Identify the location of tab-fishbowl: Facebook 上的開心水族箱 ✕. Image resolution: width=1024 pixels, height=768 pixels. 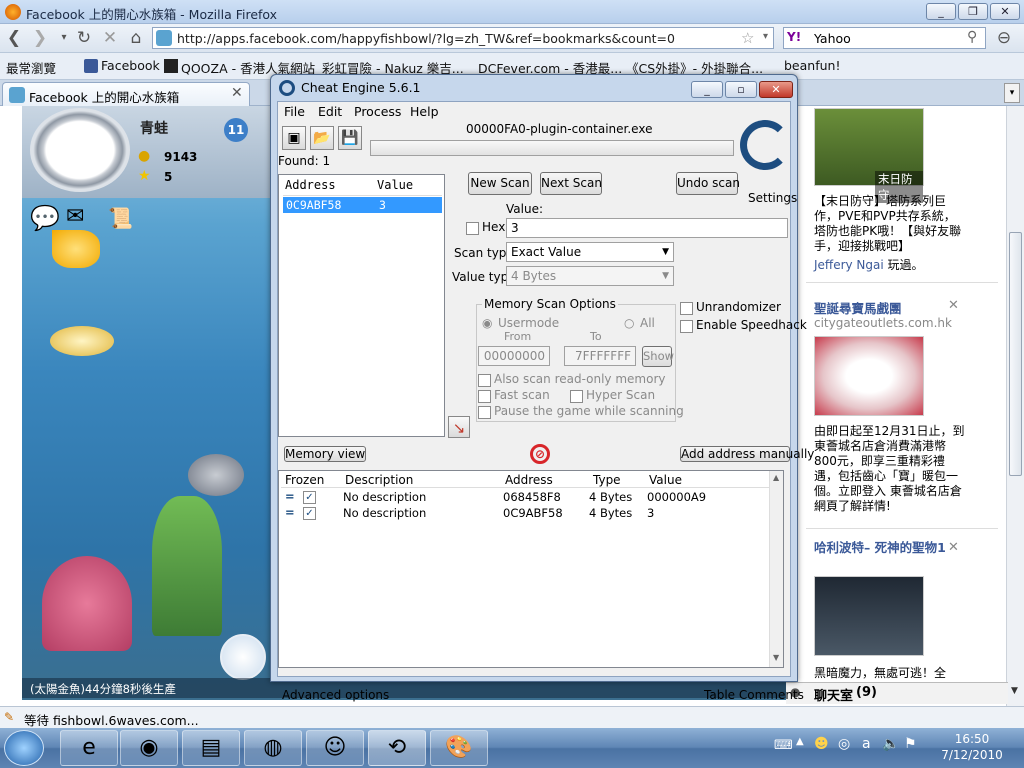
(126, 94).